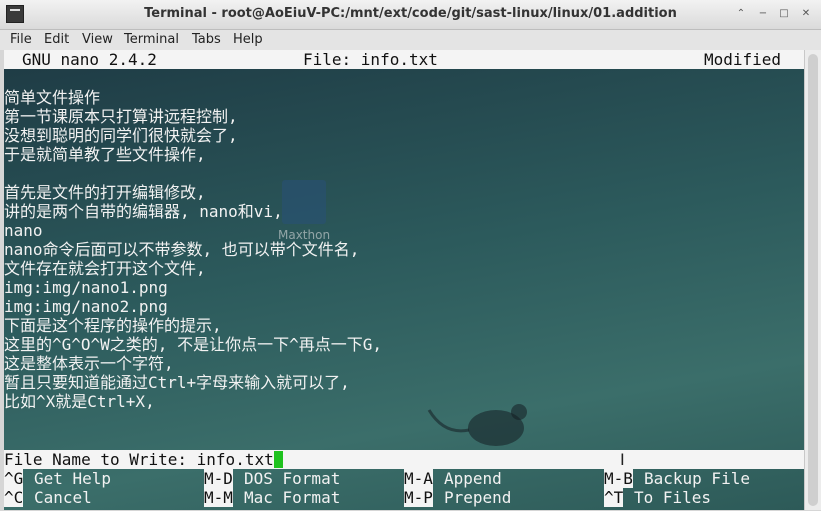  What do you see at coordinates (370, 59) in the screenshot?
I see `nano-filename: File: info.txt` at bounding box center [370, 59].